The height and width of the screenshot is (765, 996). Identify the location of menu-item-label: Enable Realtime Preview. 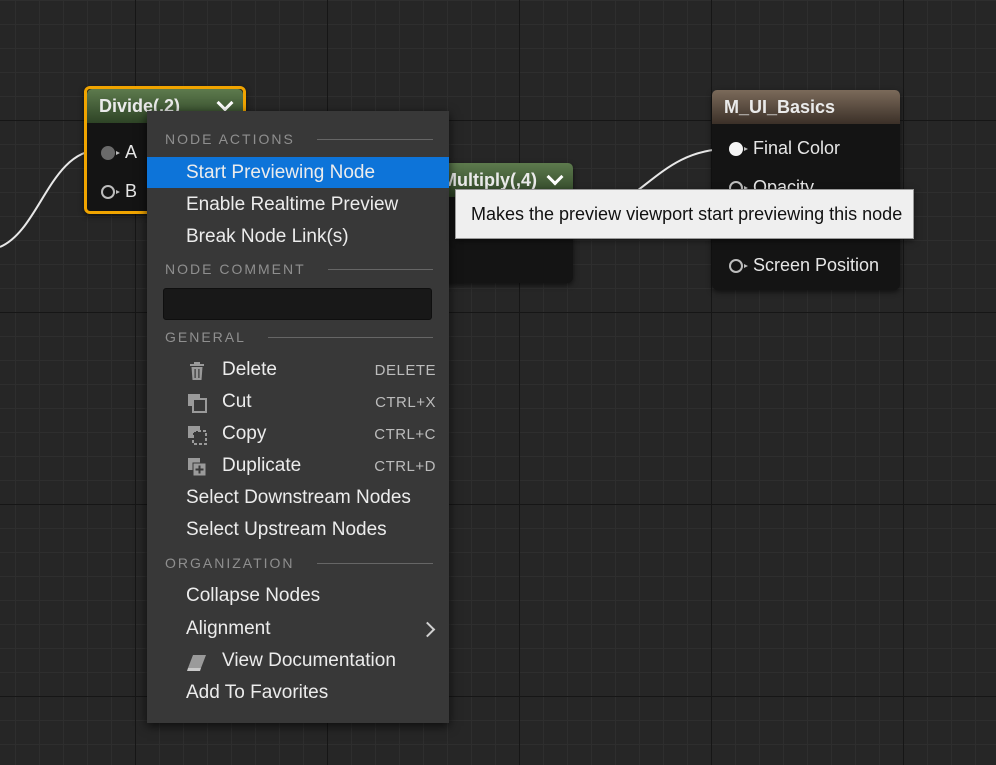
(292, 204).